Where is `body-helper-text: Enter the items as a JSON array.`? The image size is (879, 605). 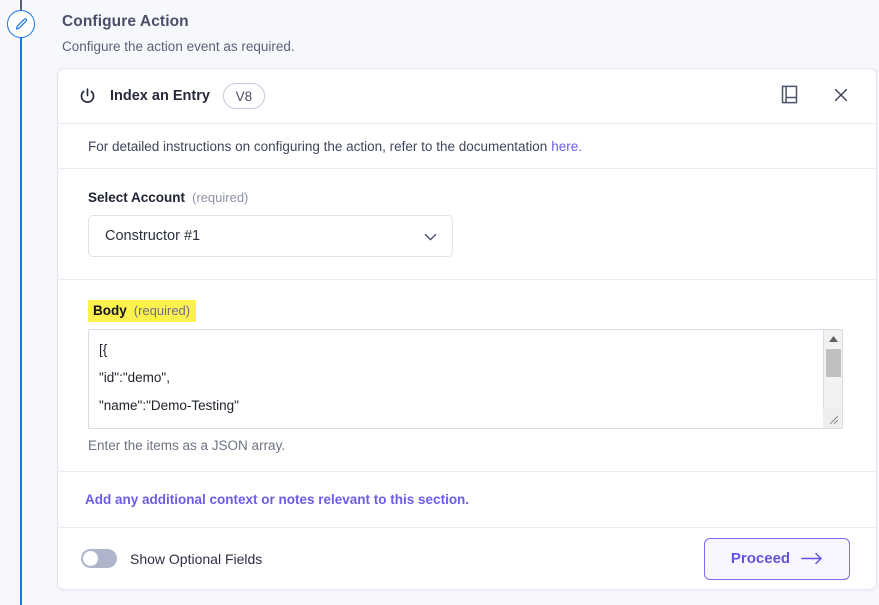
body-helper-text: Enter the items as a JSON array. is located at coordinates (187, 445).